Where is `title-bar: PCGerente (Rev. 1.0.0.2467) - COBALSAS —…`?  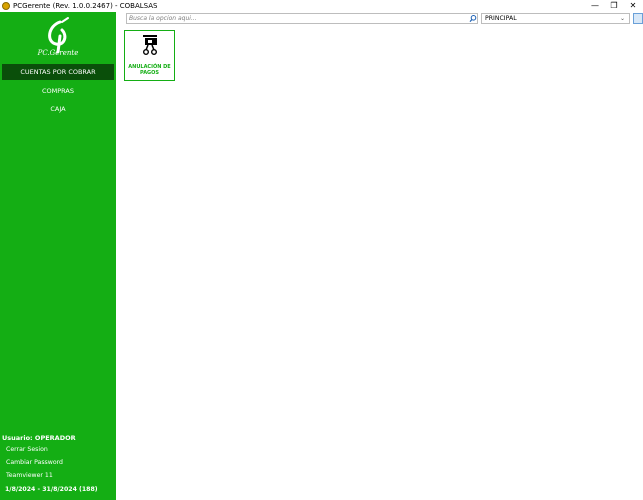 title-bar: PCGerente (Rev. 1.0.0.2467) - COBALSAS —… is located at coordinates (321, 6).